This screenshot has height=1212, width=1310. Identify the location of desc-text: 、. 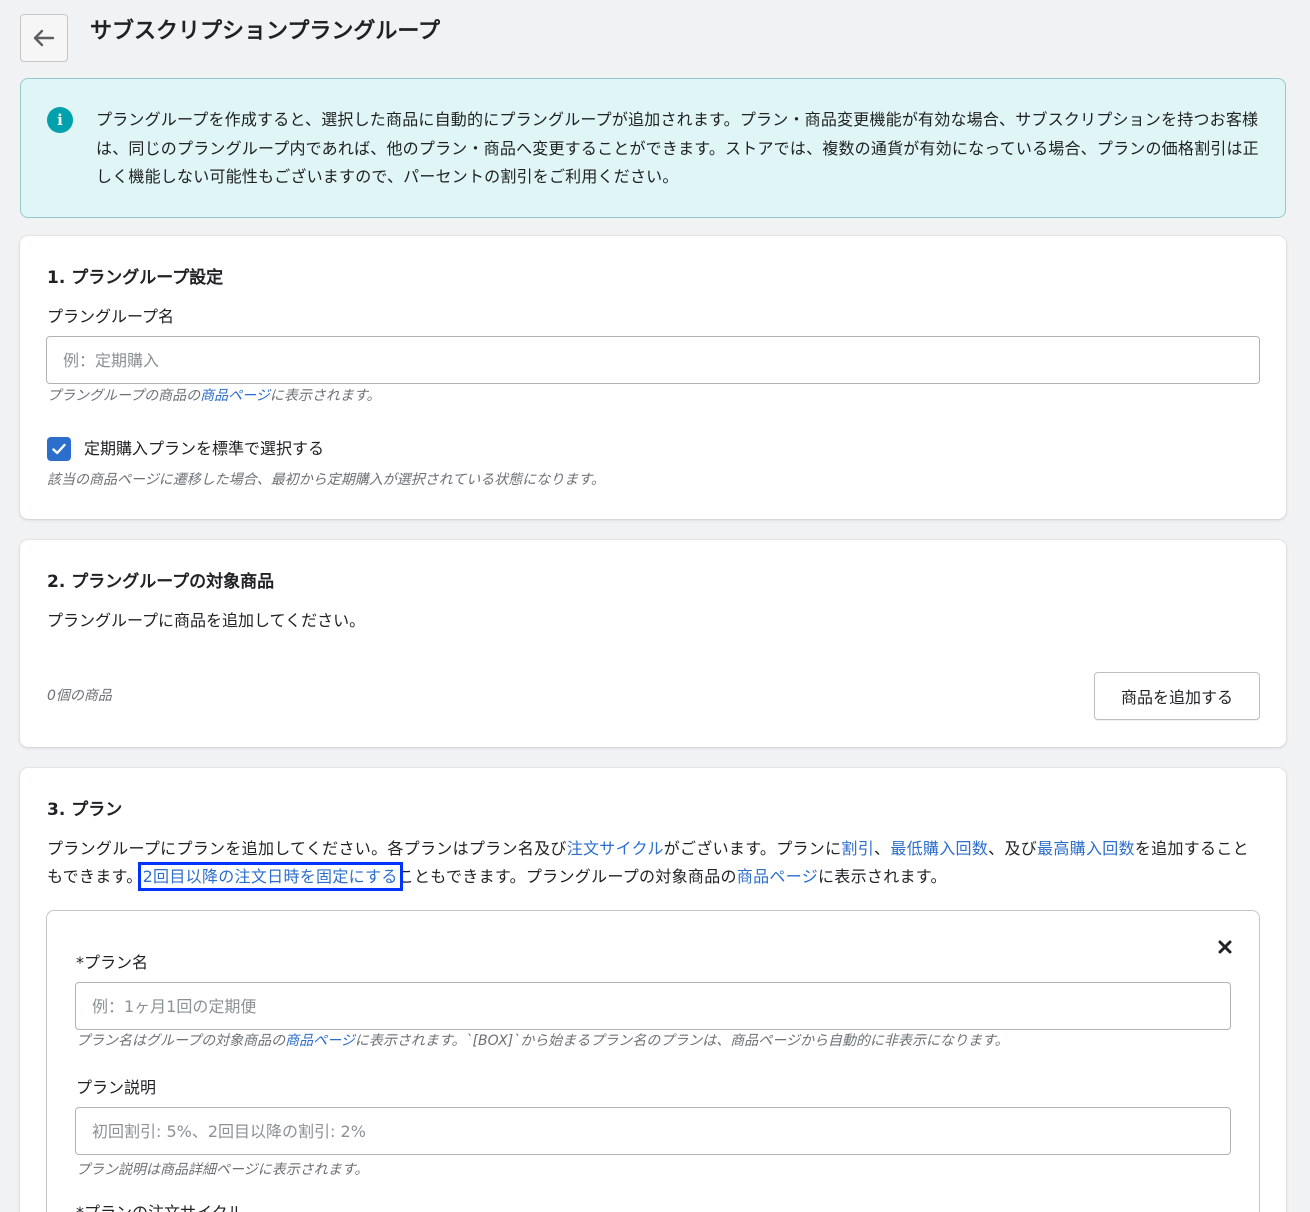
(882, 848).